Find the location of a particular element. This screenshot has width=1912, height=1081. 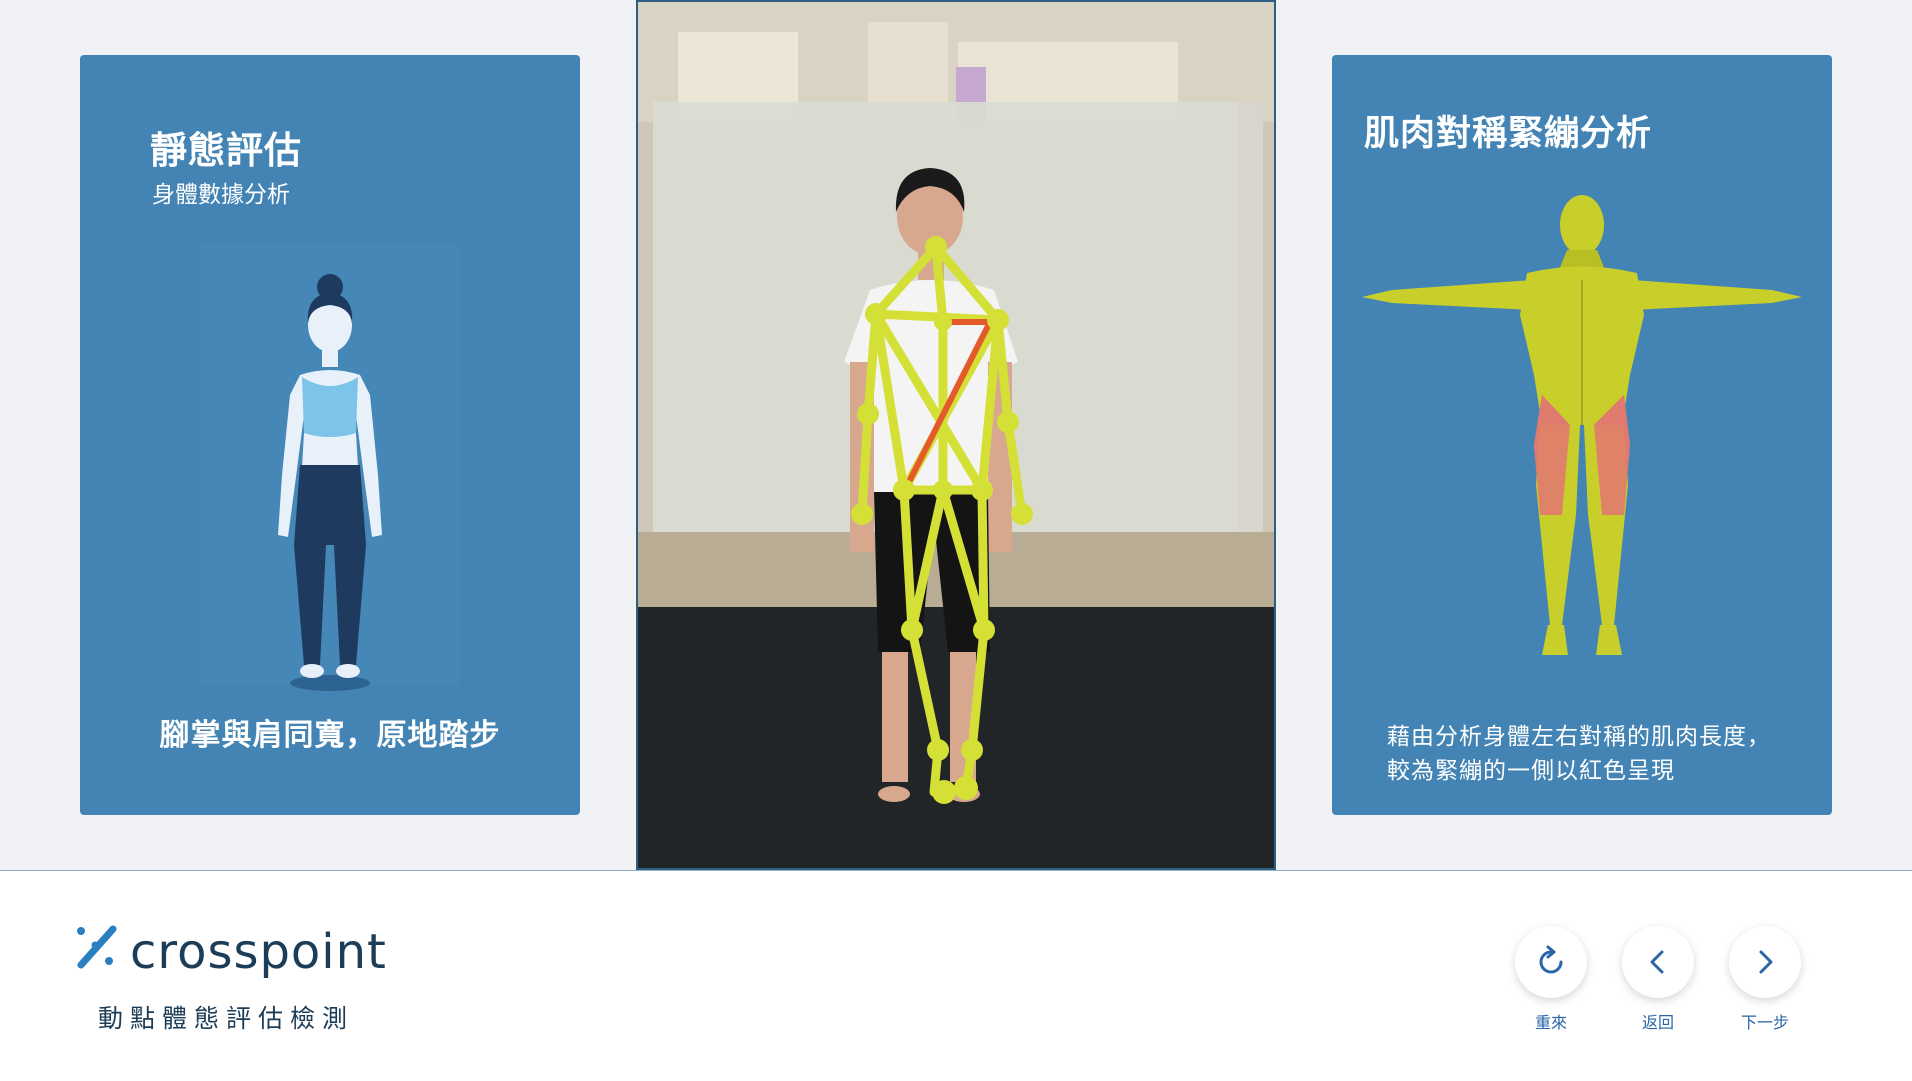

card-title: 肌肉對稱緊繃分析 is located at coordinates (1508, 134).